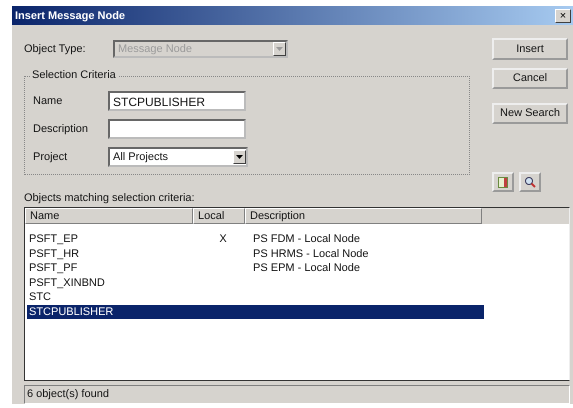 This screenshot has width=573, height=408. Describe the element at coordinates (530, 49) in the screenshot. I see `dialog-button: Insert` at that location.